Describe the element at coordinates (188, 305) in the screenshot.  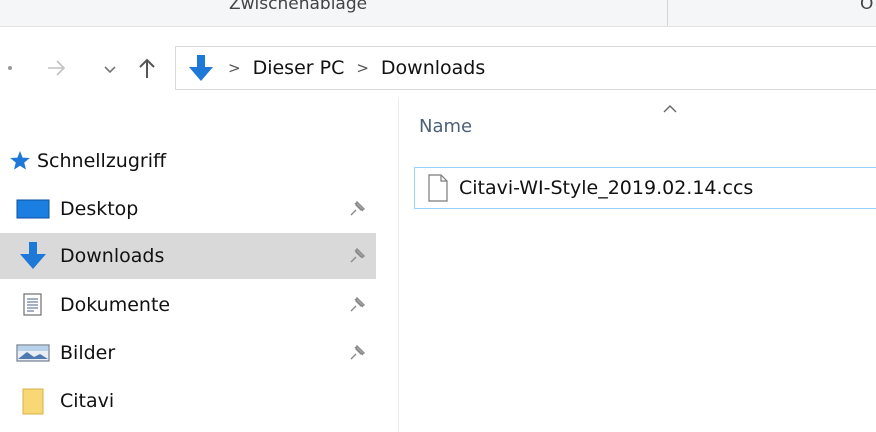
I see `sidebar-item-dokumente: Dokumente` at that location.